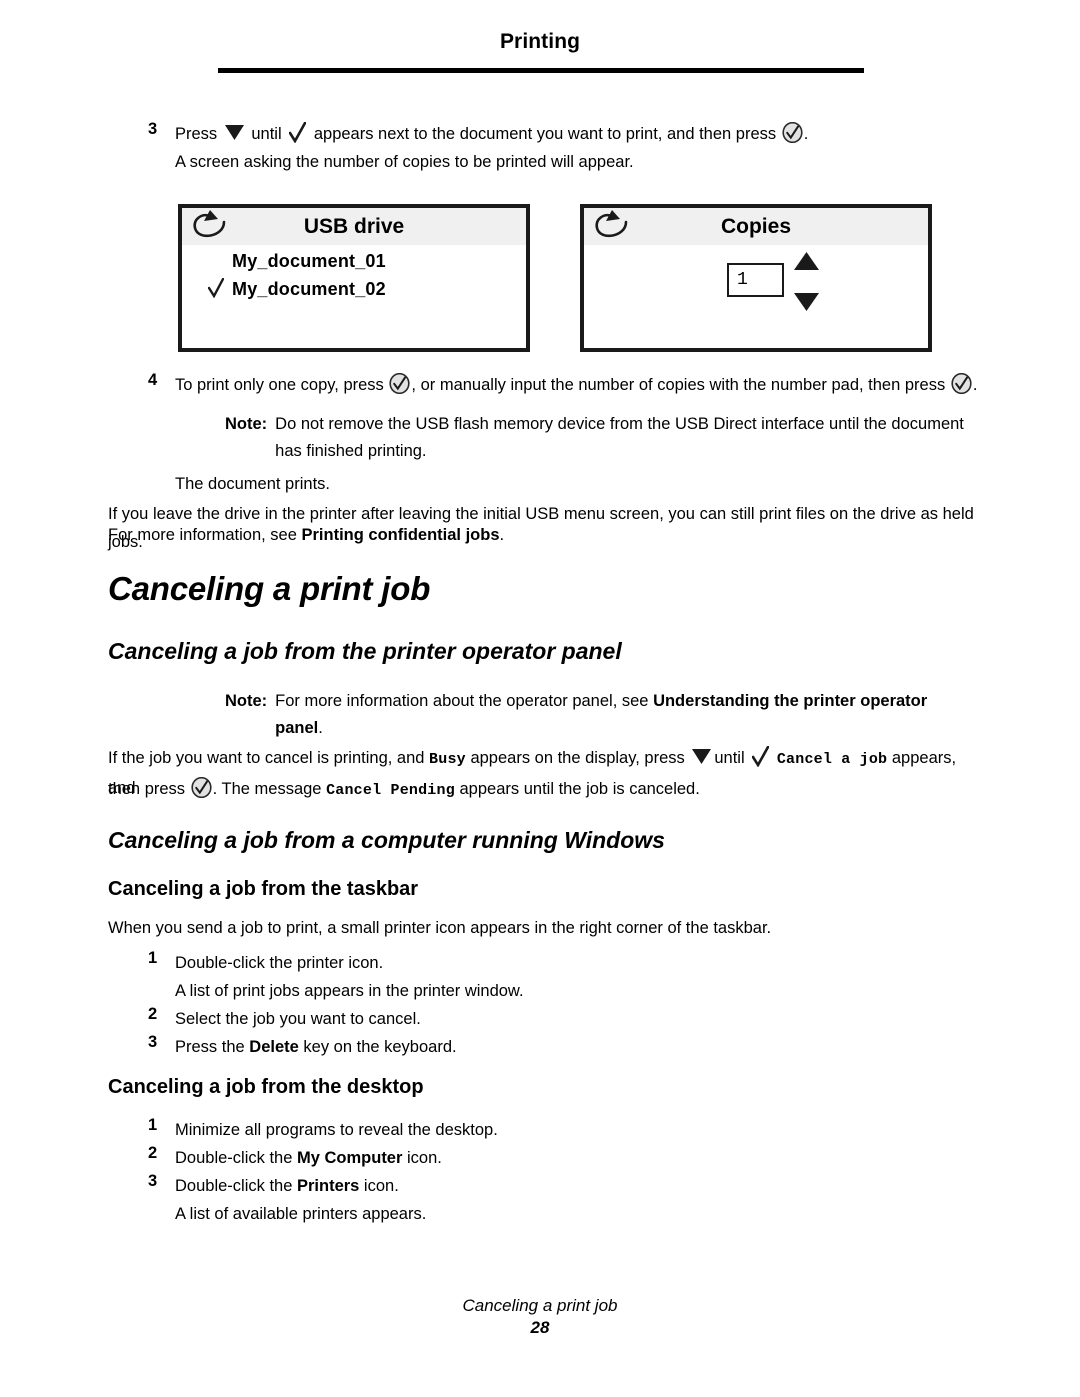 The height and width of the screenshot is (1397, 1080). What do you see at coordinates (579, 789) in the screenshot?
I see `cancel-text-p7: appears until the job is canceled.` at bounding box center [579, 789].